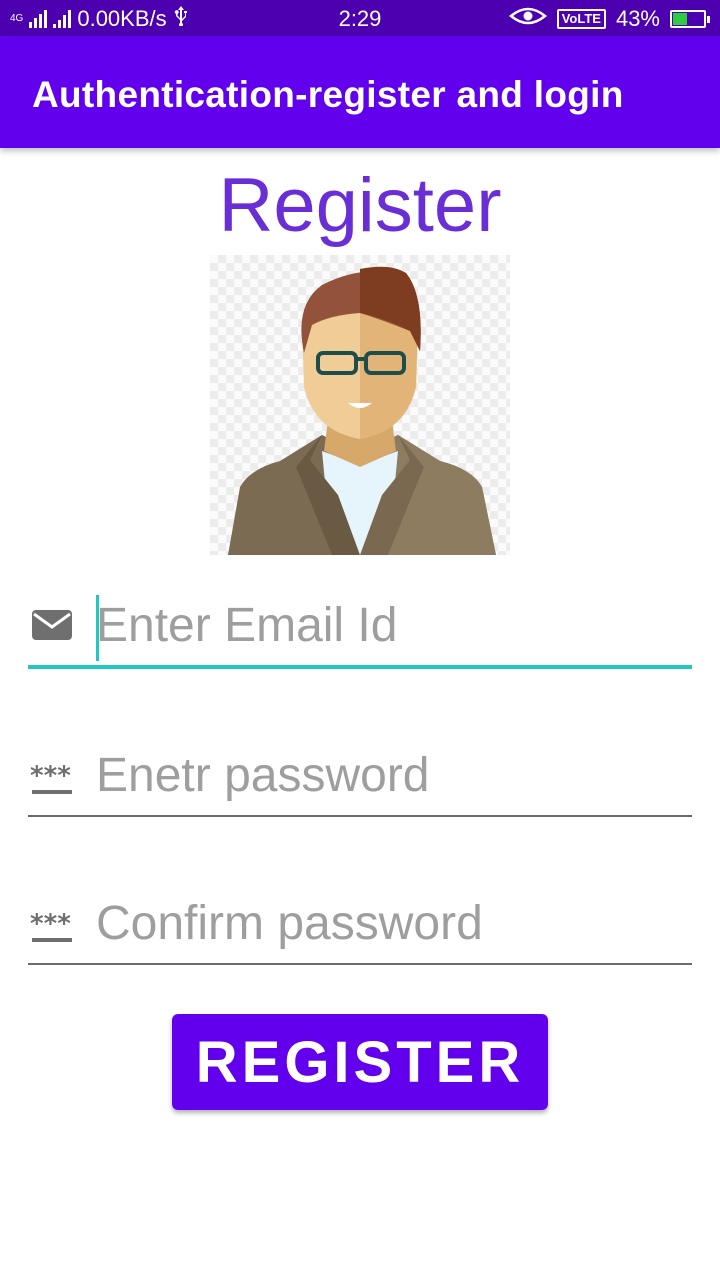 The width and height of the screenshot is (720, 1280). I want to click on email-icon, so click(52, 628).